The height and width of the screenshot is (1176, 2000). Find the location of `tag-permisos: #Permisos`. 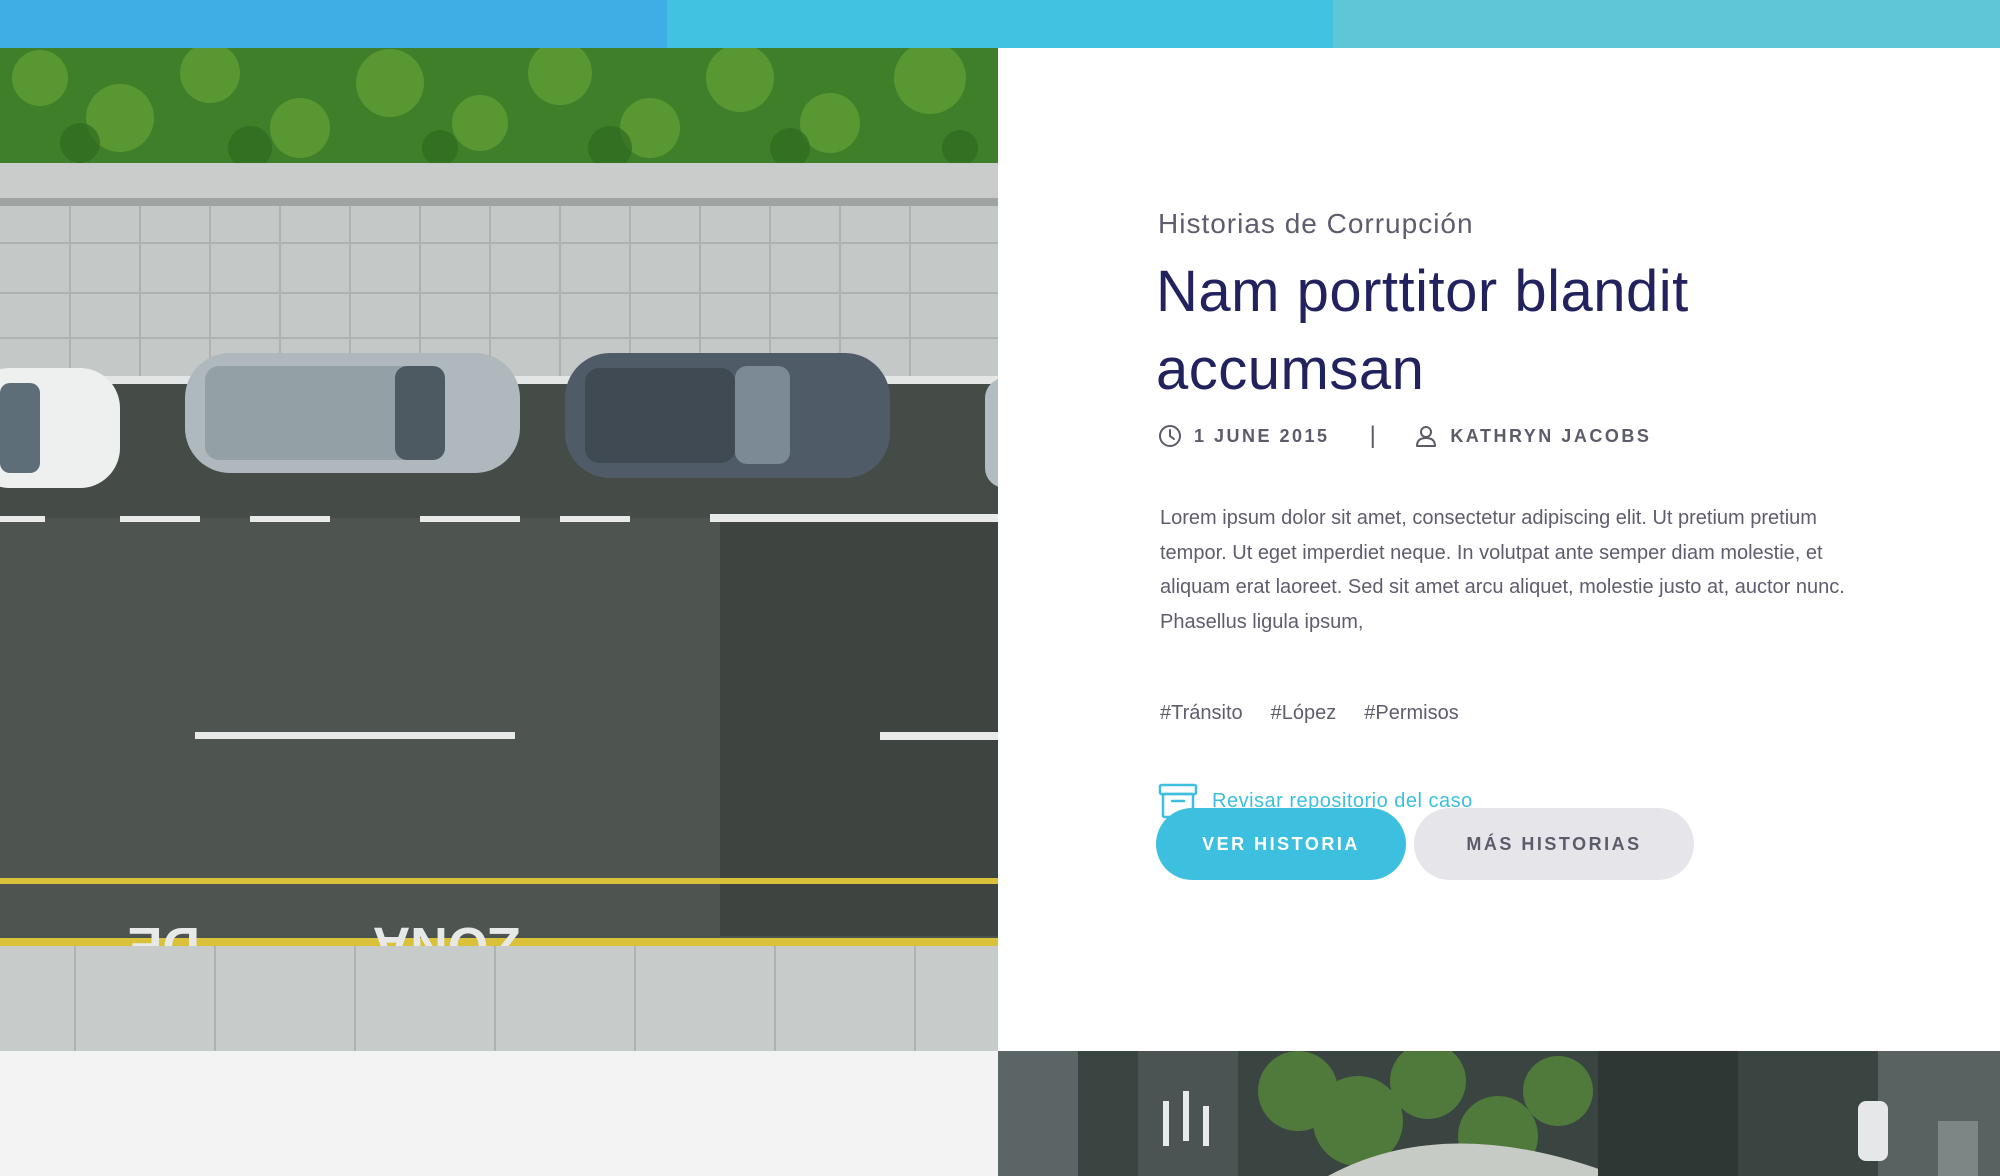

tag-permisos: #Permisos is located at coordinates (1411, 713).